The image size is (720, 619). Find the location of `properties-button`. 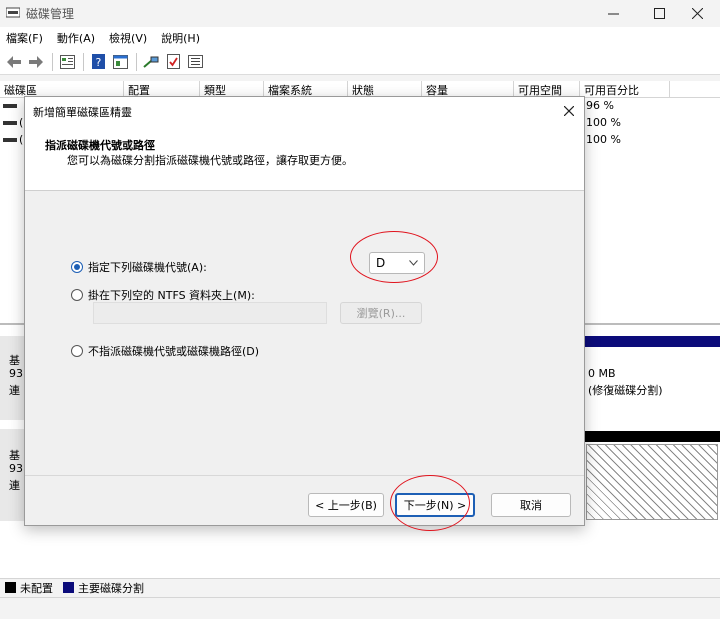

properties-button is located at coordinates (120, 62).